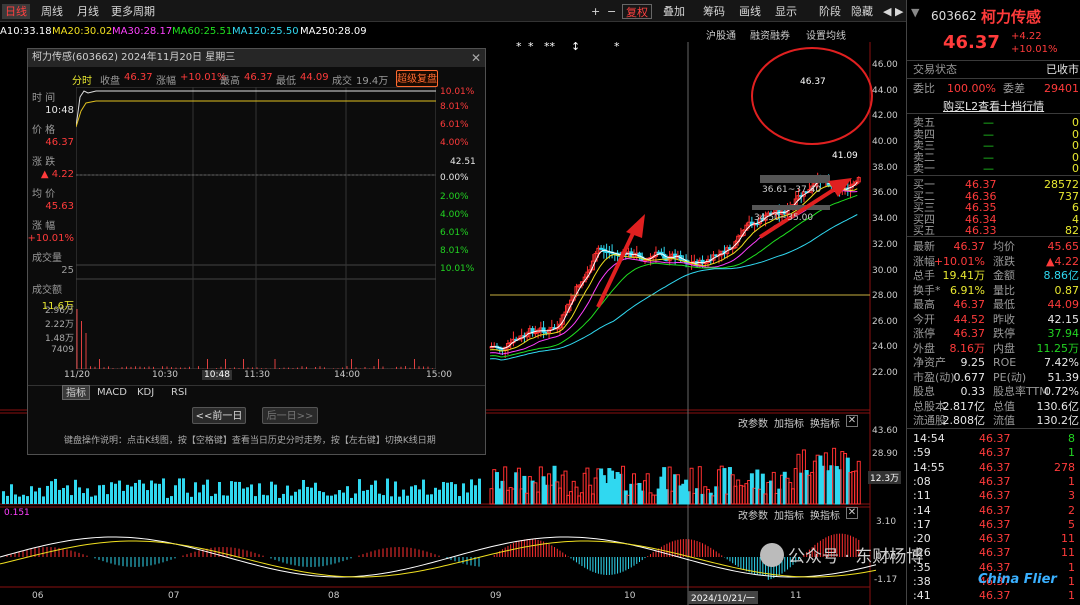 The image size is (1080, 605). What do you see at coordinates (929, 438) in the screenshot?
I see `tick-time: 14:54` at bounding box center [929, 438].